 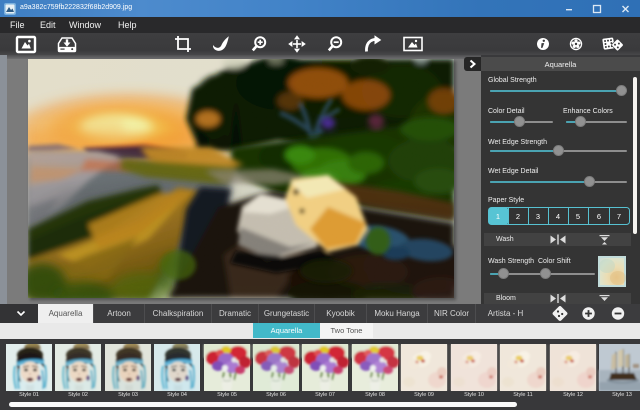 What do you see at coordinates (578, 216) in the screenshot?
I see `svg-text: 5` at bounding box center [578, 216].